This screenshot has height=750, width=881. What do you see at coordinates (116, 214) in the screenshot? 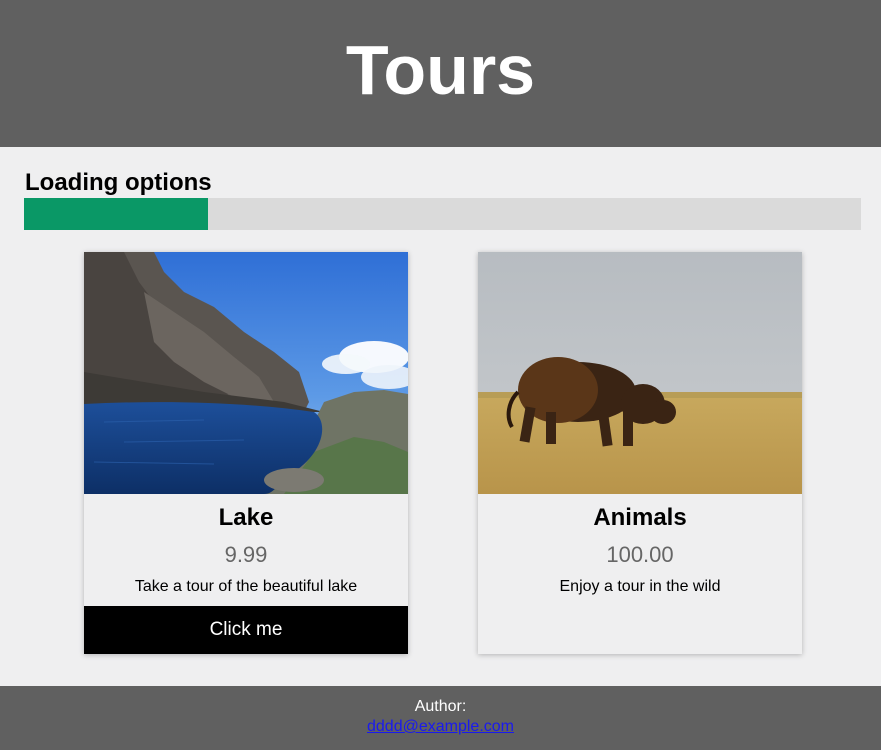
I see `progress-fill` at bounding box center [116, 214].